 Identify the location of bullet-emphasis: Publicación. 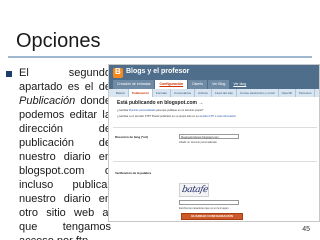
(47, 101).